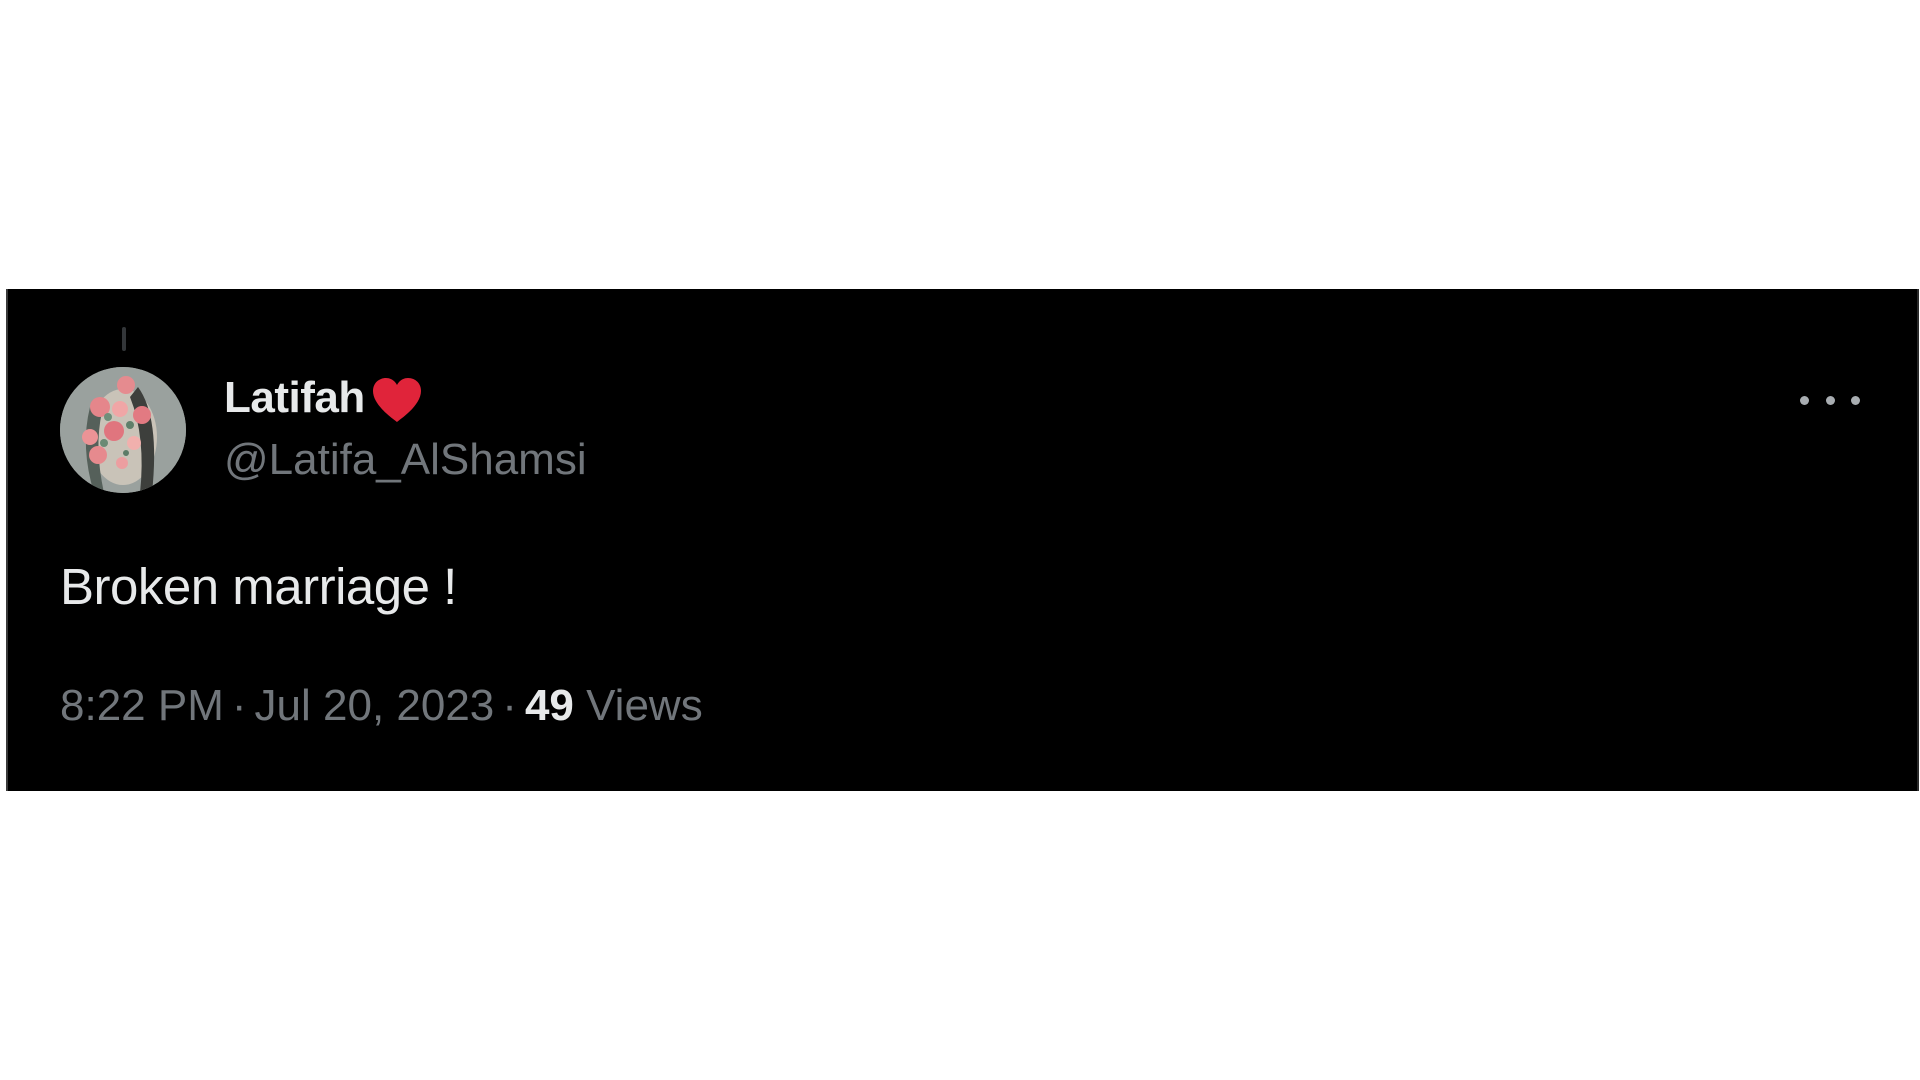  What do you see at coordinates (405, 460) in the screenshot?
I see `author-handle: @Latifa_AlShamsi` at bounding box center [405, 460].